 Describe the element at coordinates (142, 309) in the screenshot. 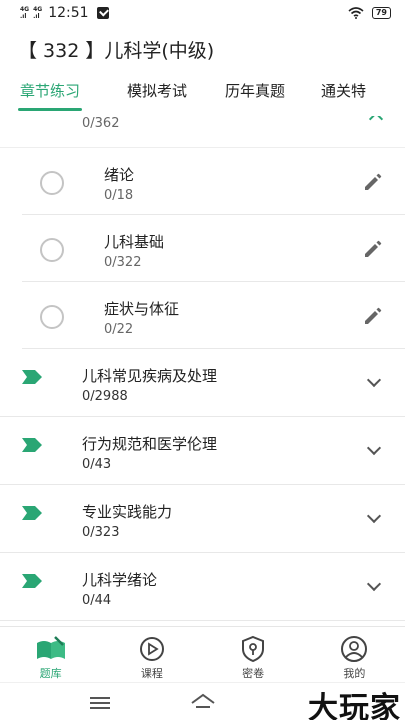

I see `sub-chapter-name: 症状与体征` at that location.